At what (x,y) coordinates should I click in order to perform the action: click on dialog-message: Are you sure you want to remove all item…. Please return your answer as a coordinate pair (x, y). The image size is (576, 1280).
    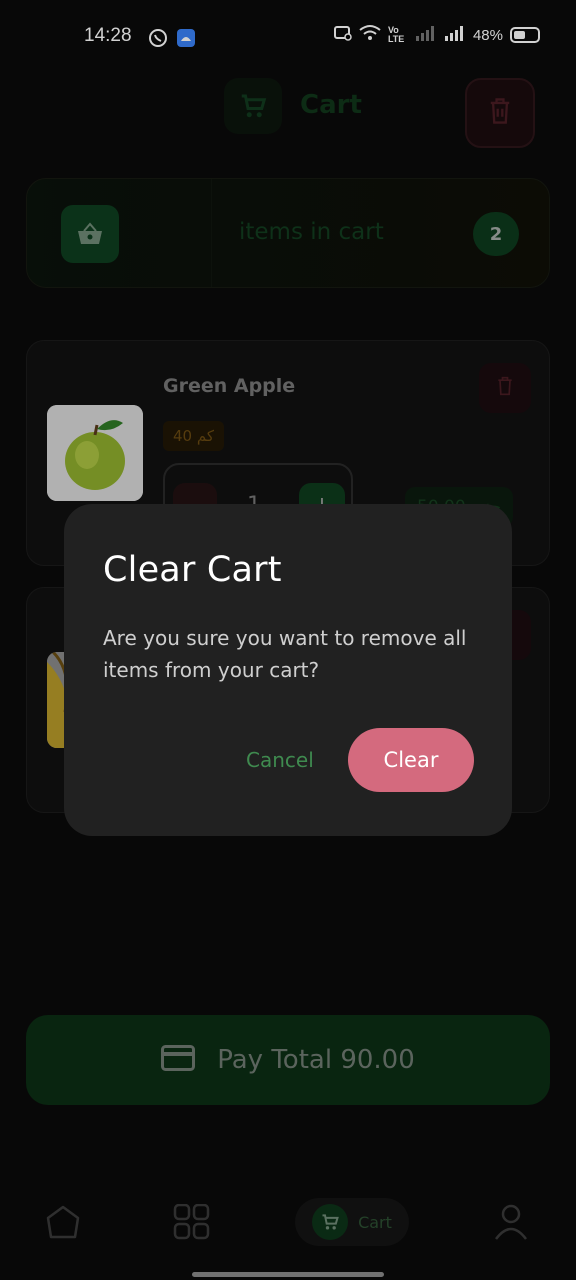
    Looking at the image, I should click on (285, 654).